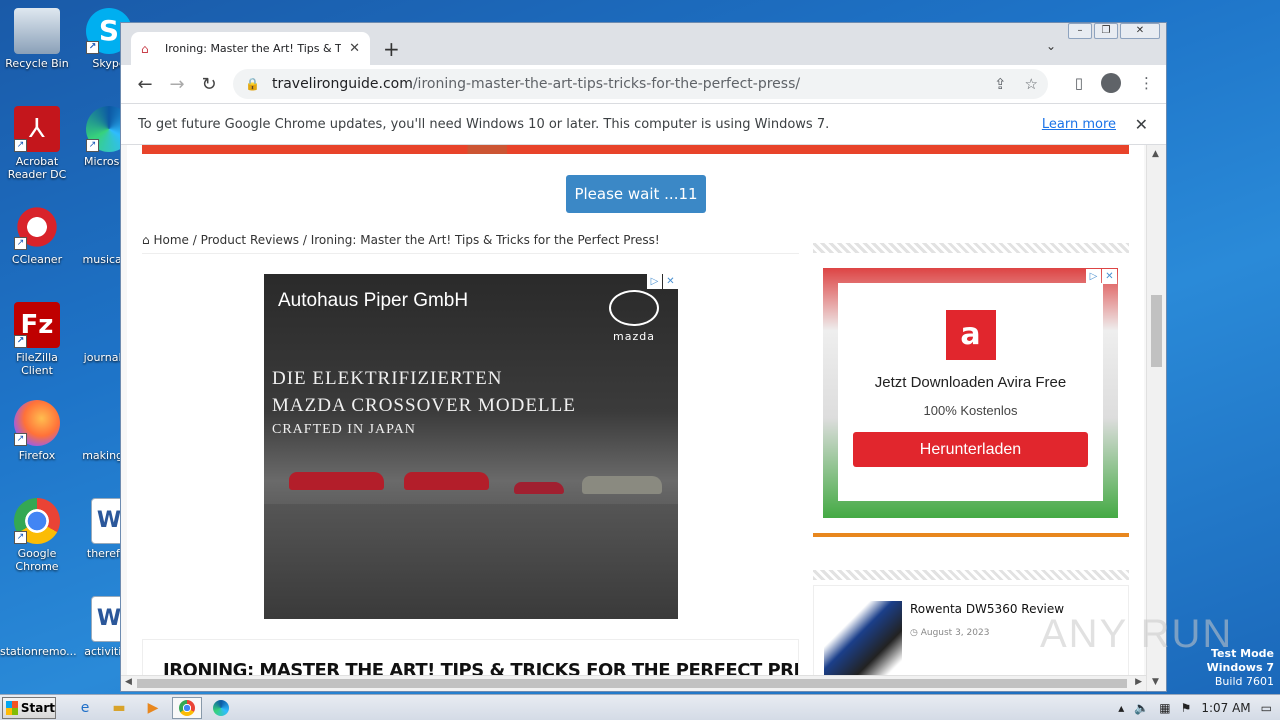 This screenshot has height=720, width=1280. Describe the element at coordinates (955, 633) in the screenshot. I see `related-post-date-text: August 3, 2023` at that location.